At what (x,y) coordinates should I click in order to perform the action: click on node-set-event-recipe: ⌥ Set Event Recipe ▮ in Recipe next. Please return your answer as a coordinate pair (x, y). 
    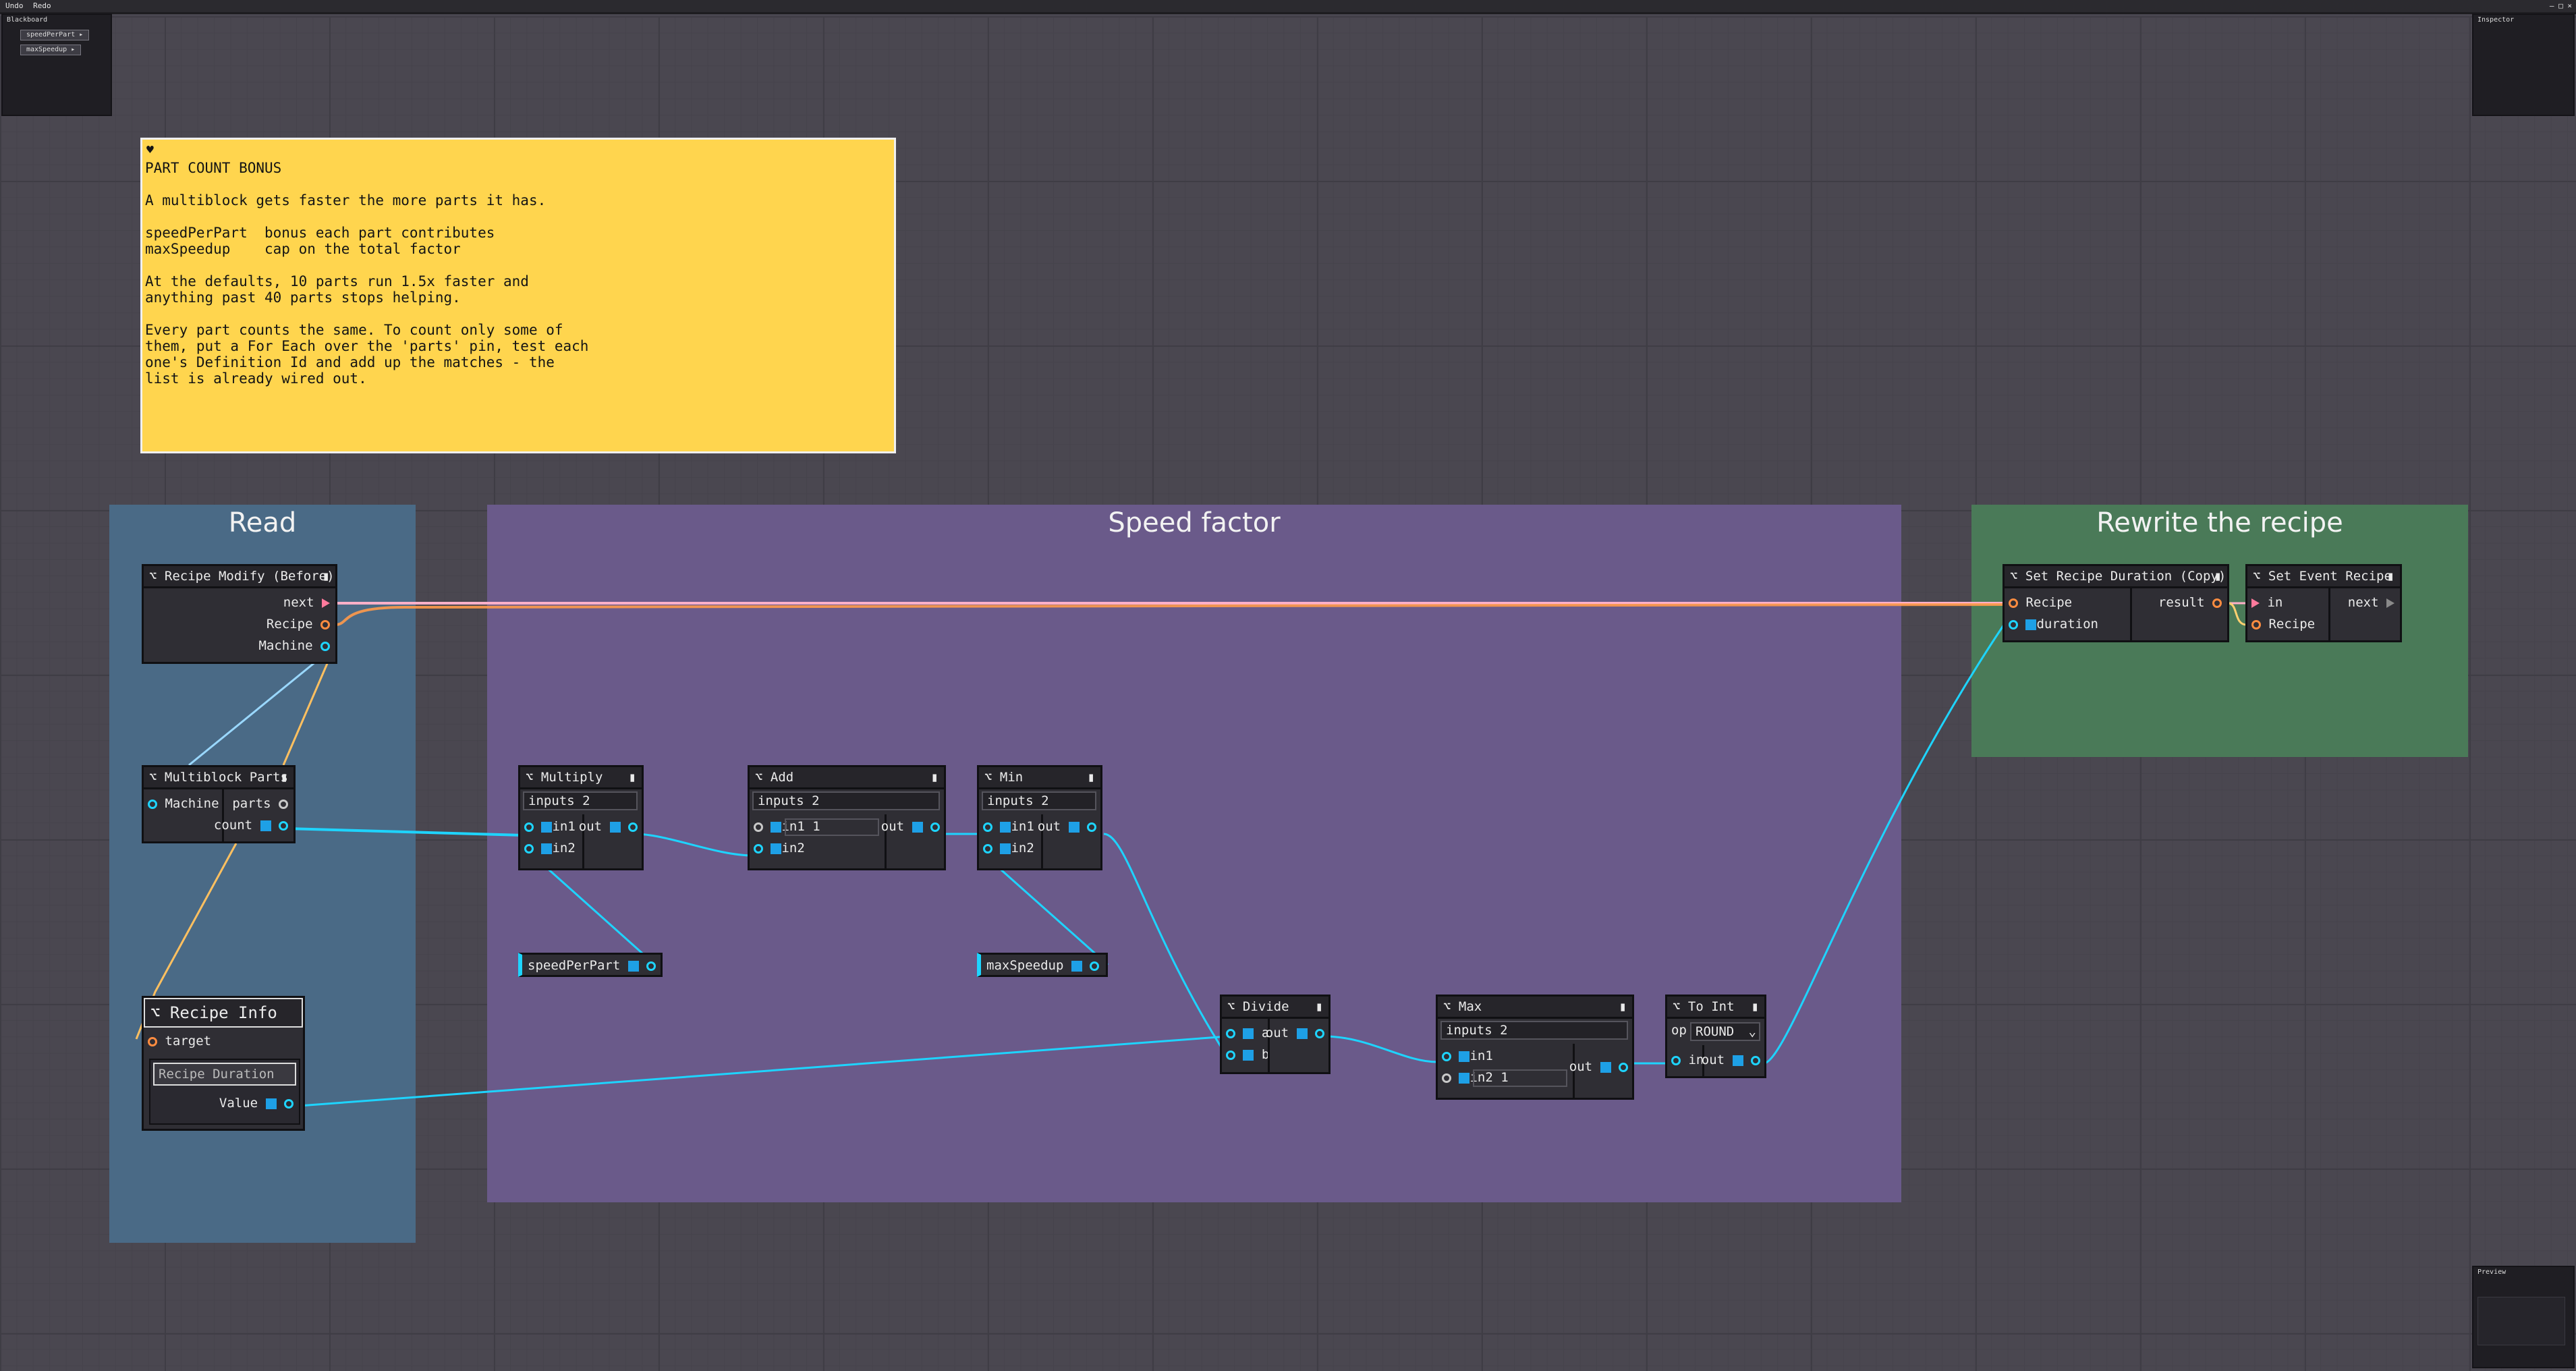
    Looking at the image, I should click on (2323, 603).